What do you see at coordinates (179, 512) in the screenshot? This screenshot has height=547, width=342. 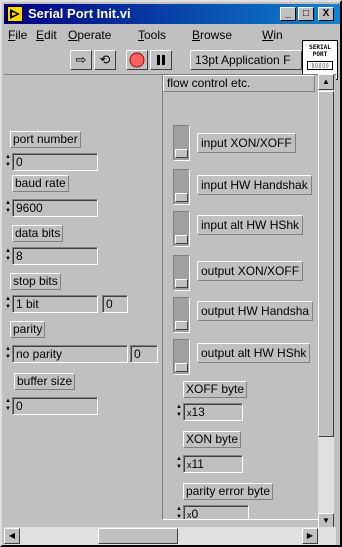 I see `parity-error-byte-increment-icon: ▲ ▼` at bounding box center [179, 512].